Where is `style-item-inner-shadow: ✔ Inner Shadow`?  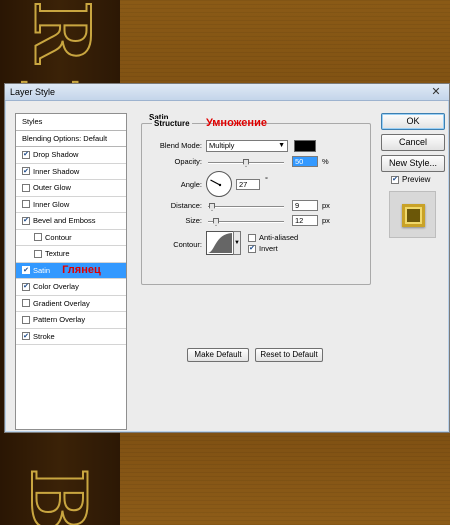 style-item-inner-shadow: ✔ Inner Shadow is located at coordinates (71, 172).